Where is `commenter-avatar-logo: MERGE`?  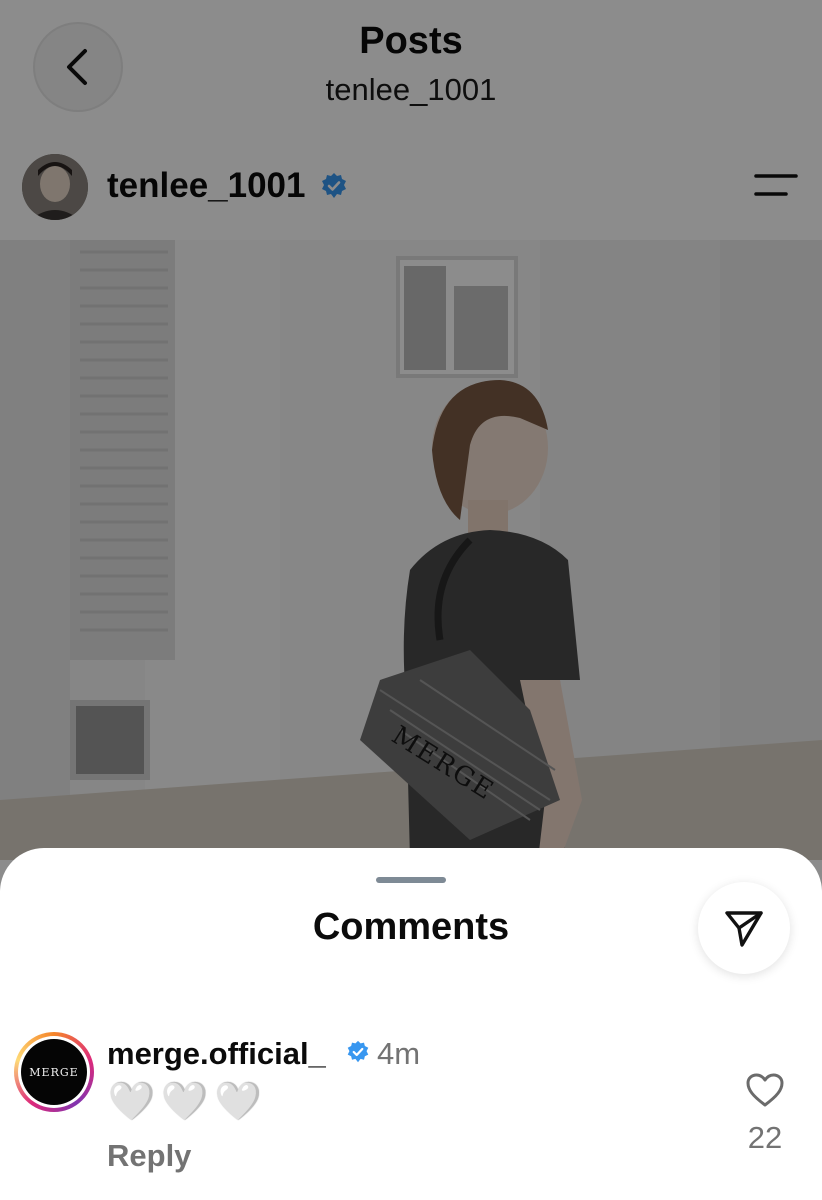 commenter-avatar-logo: MERGE is located at coordinates (54, 1072).